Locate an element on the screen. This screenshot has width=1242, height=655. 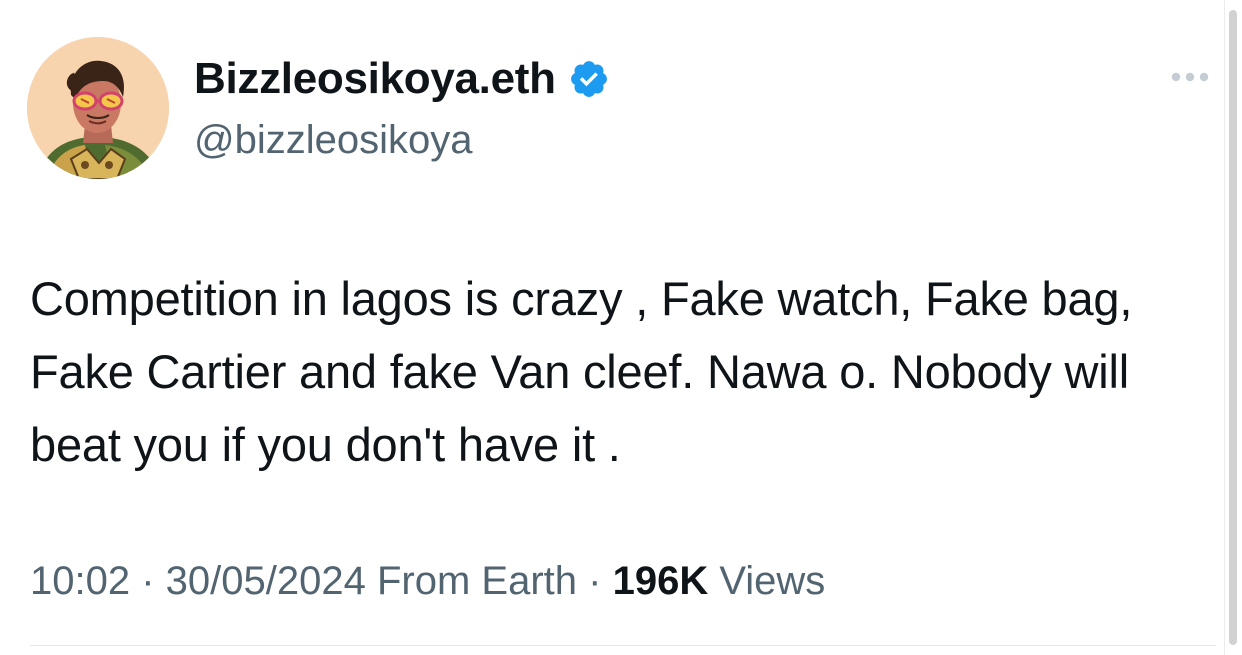
divider is located at coordinates (623, 645).